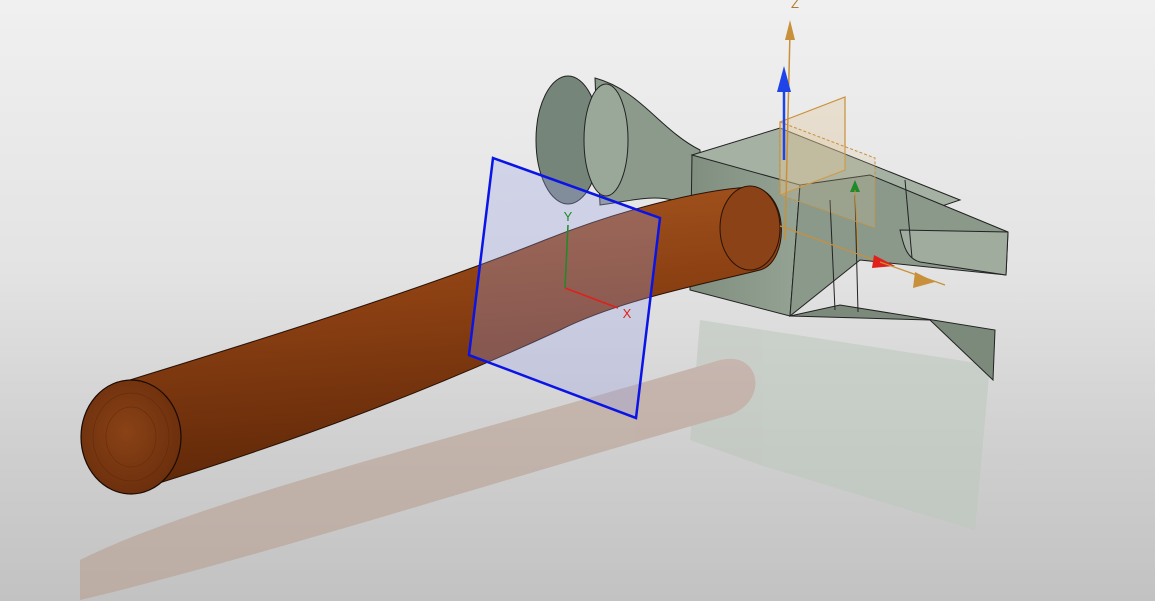  Describe the element at coordinates (131, 437) in the screenshot. I see `handle-end-face` at that location.